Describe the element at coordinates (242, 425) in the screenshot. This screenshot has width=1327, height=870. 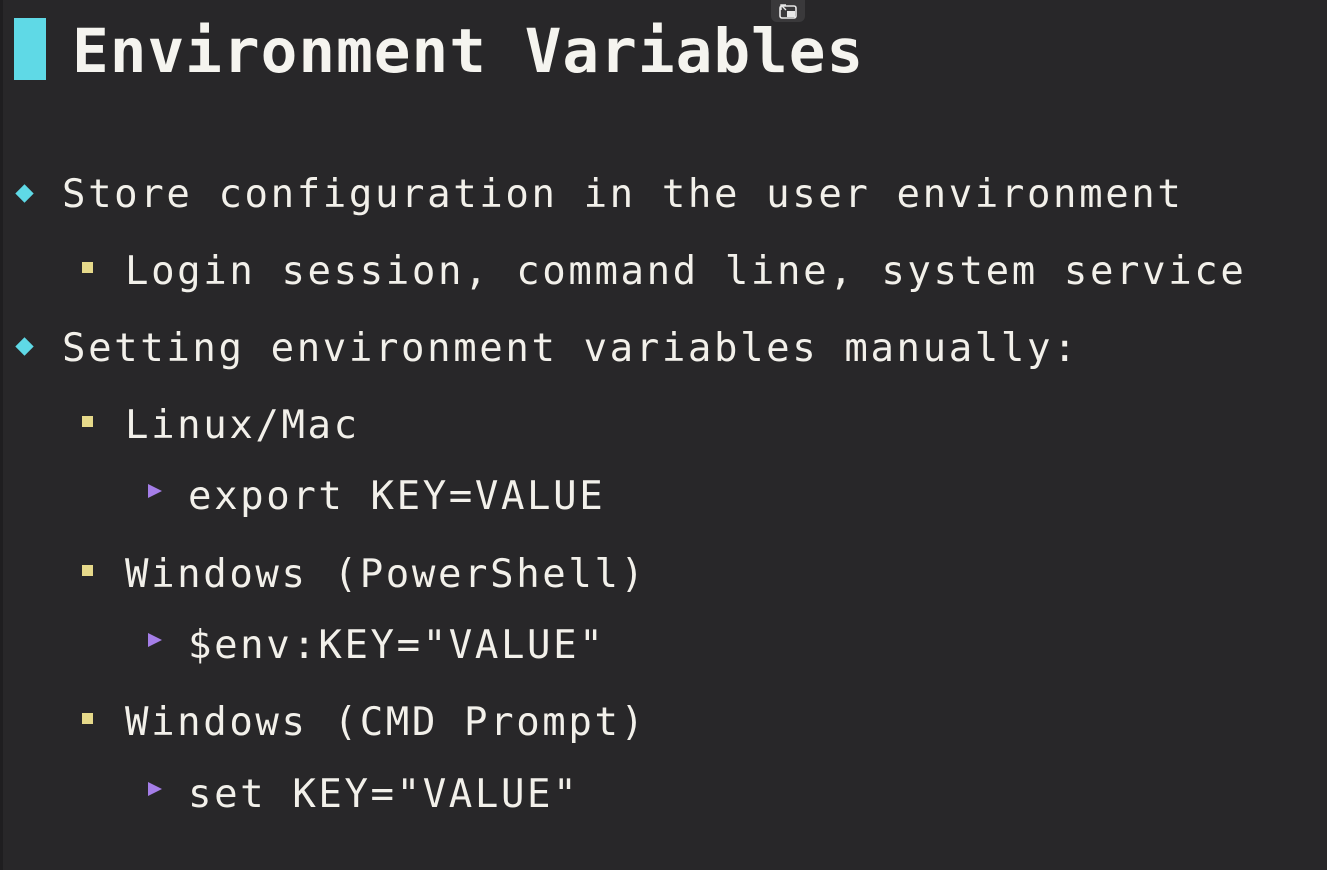
I see `bullet-item: Linux/Mac` at that location.